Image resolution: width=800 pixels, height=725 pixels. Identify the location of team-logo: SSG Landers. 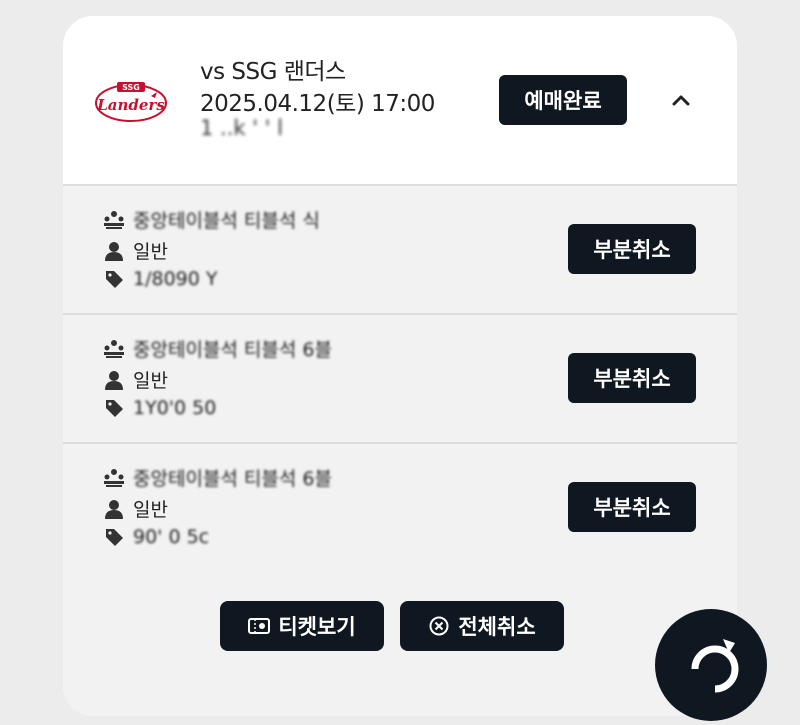
(131, 101).